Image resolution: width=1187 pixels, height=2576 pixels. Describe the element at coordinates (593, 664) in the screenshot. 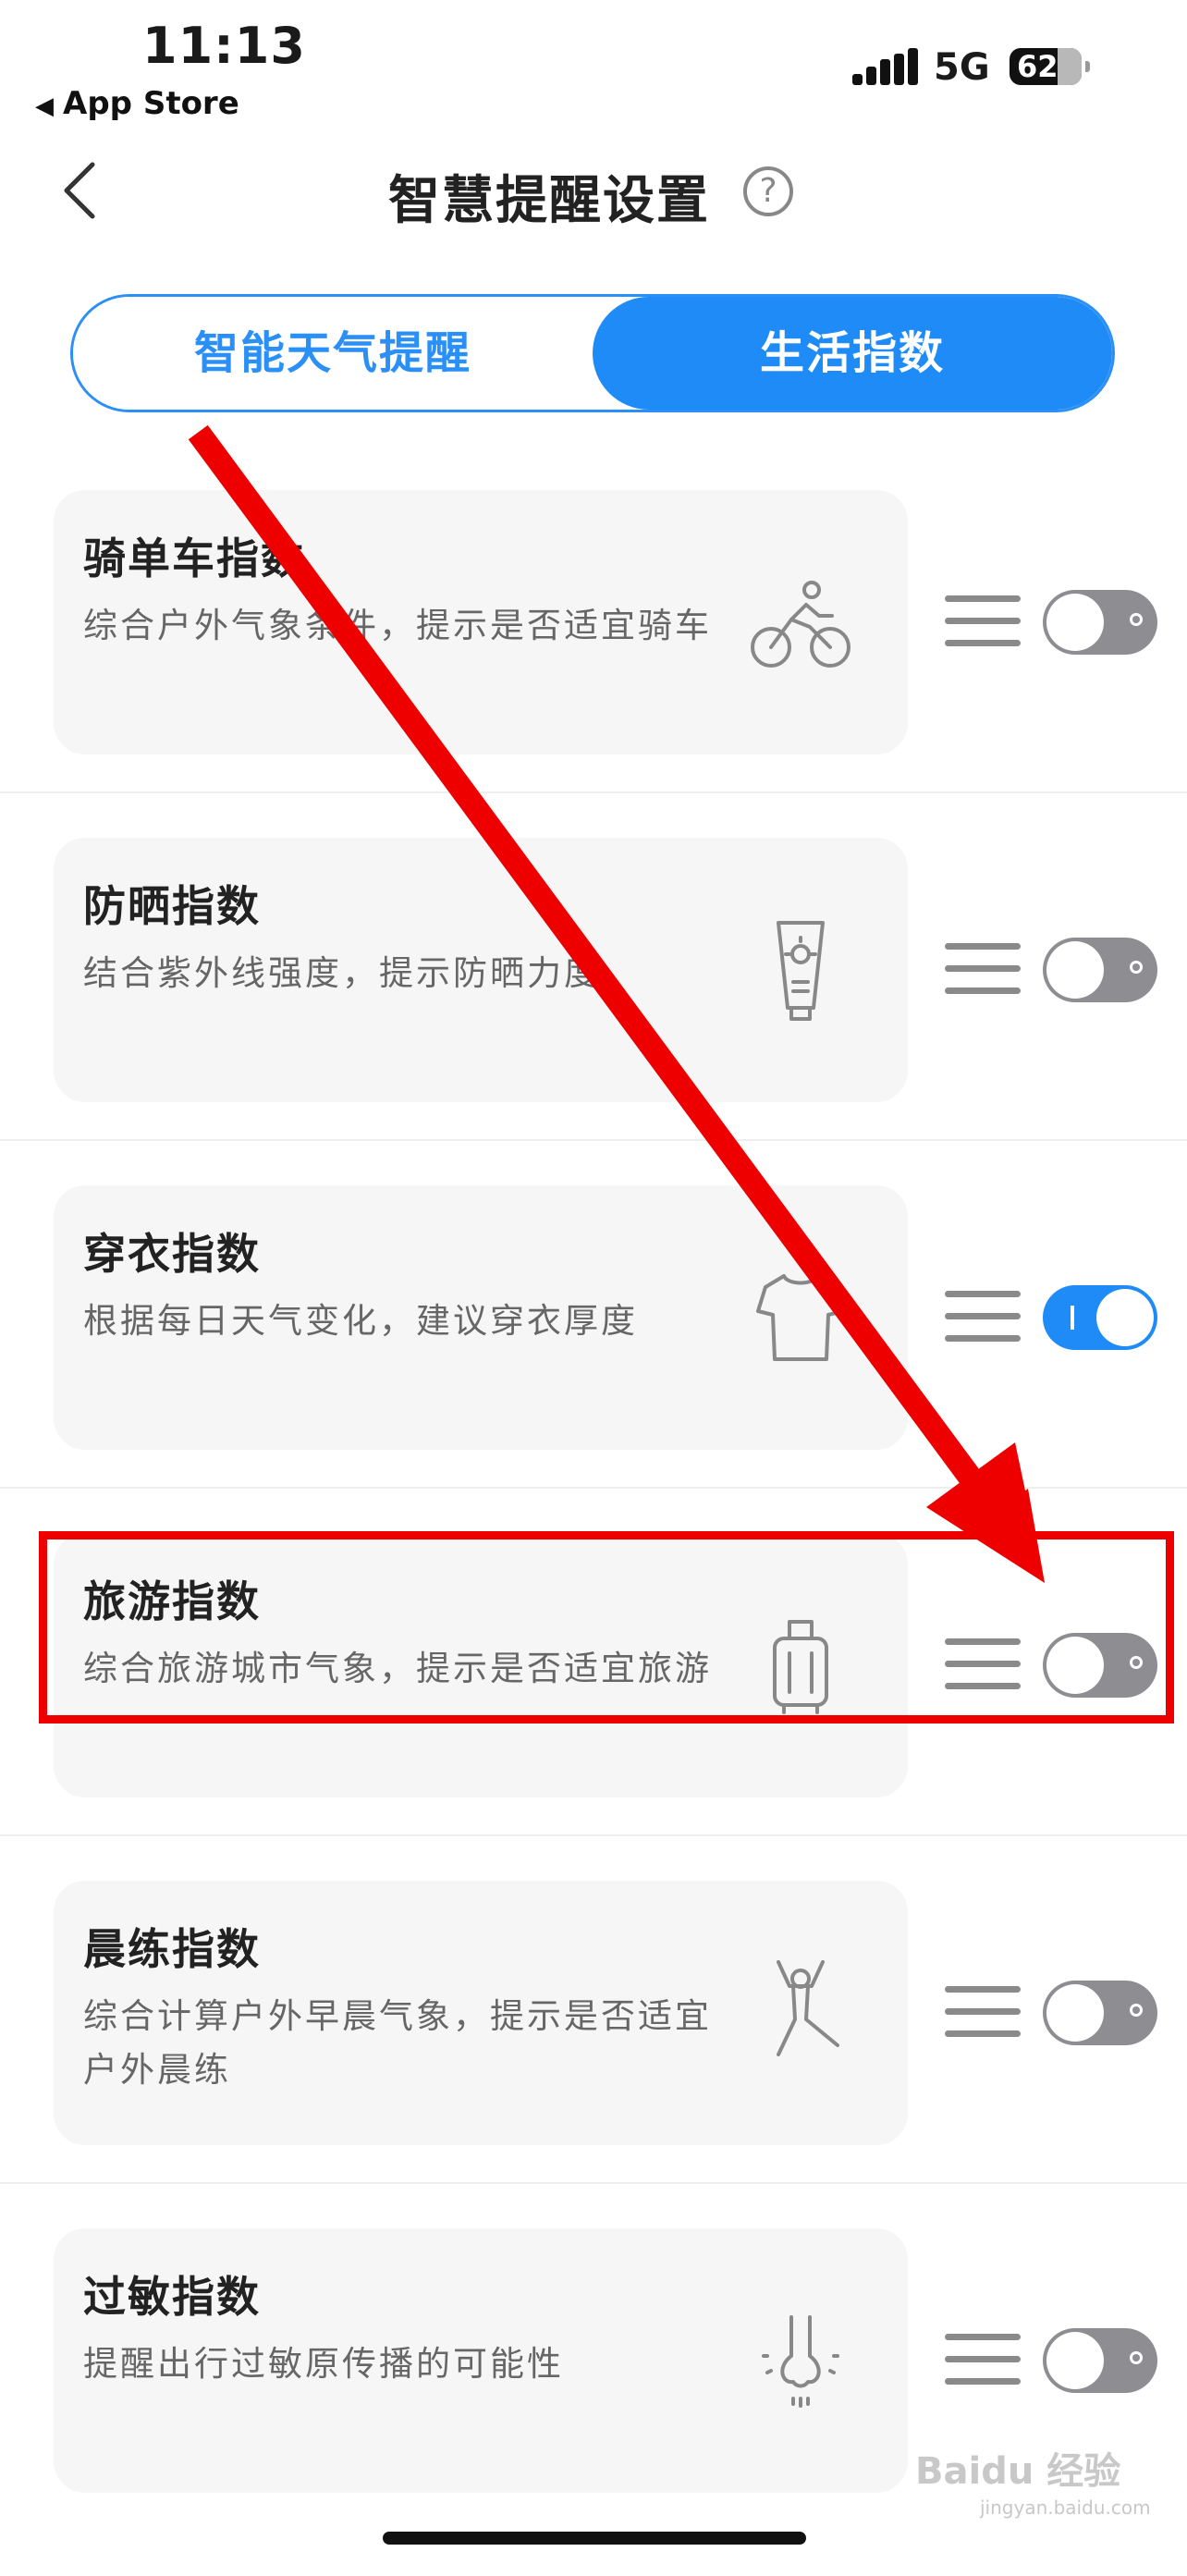

I see `list-item: 骑单车指数 综合户外气象条件，提示是否适宜骑车` at that location.